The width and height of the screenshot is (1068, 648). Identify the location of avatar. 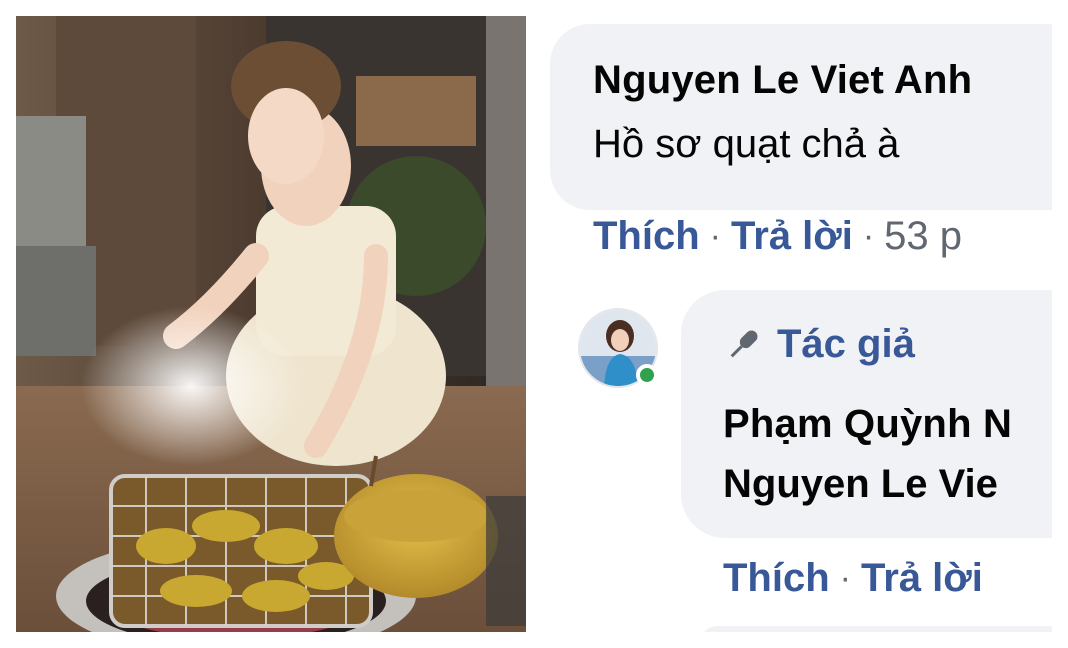
(618, 348).